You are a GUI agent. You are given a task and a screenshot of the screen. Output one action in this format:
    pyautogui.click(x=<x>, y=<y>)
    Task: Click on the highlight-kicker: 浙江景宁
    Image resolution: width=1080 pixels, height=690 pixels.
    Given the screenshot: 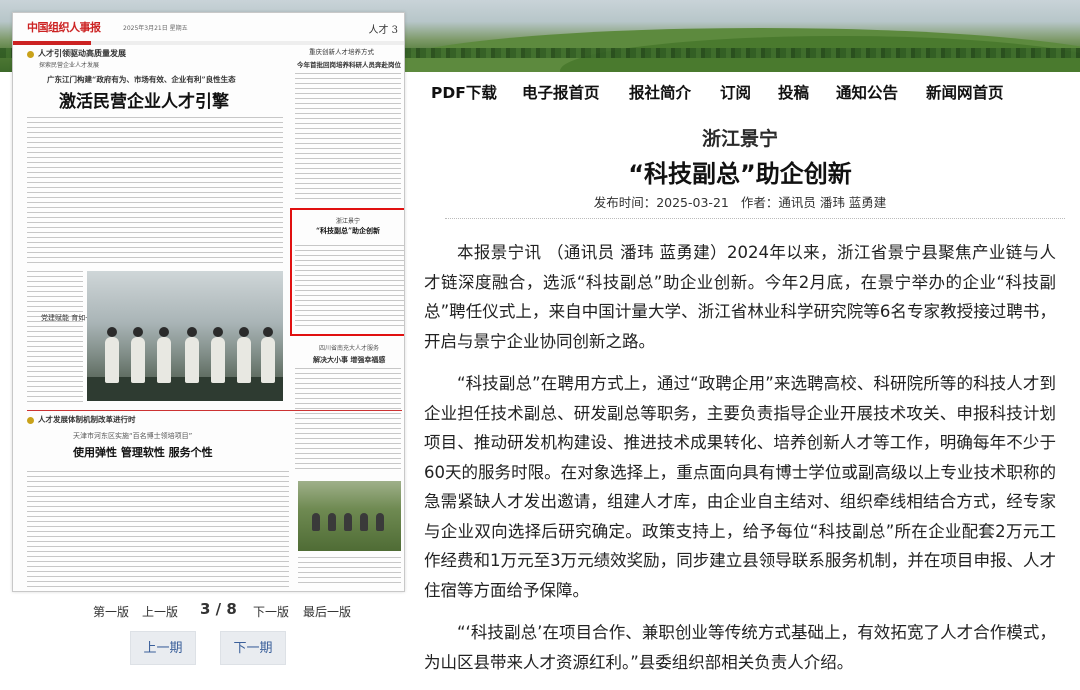 What is the action you would take?
    pyautogui.click(x=348, y=221)
    